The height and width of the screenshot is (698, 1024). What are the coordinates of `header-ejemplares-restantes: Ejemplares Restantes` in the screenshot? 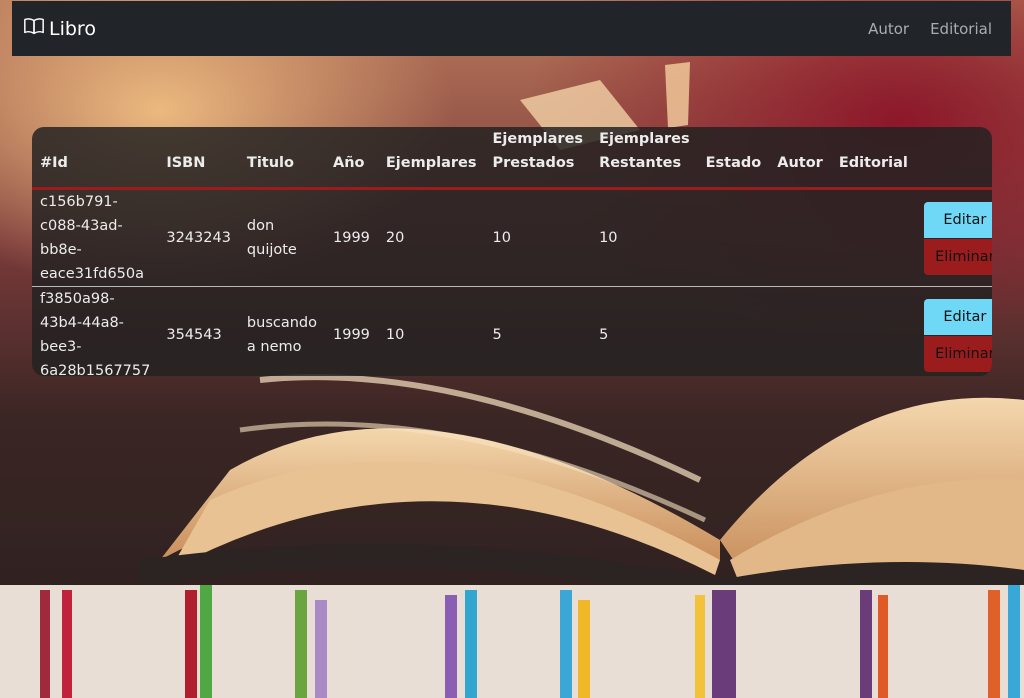 It's located at (644, 158).